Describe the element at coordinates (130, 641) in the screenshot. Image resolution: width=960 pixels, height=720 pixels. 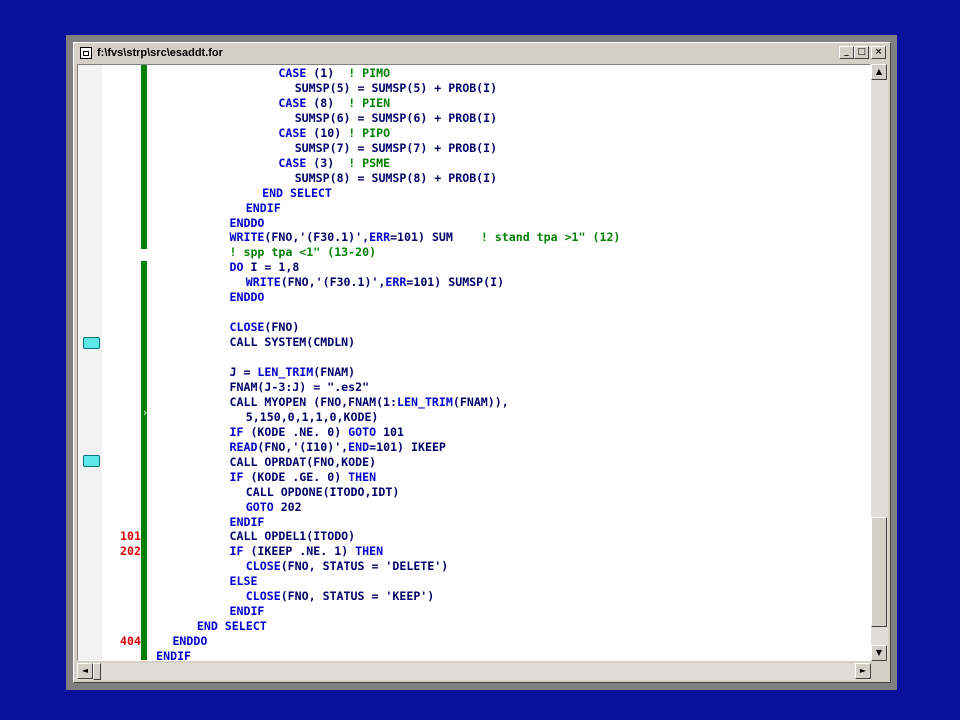
I see `statement-label: 404` at that location.